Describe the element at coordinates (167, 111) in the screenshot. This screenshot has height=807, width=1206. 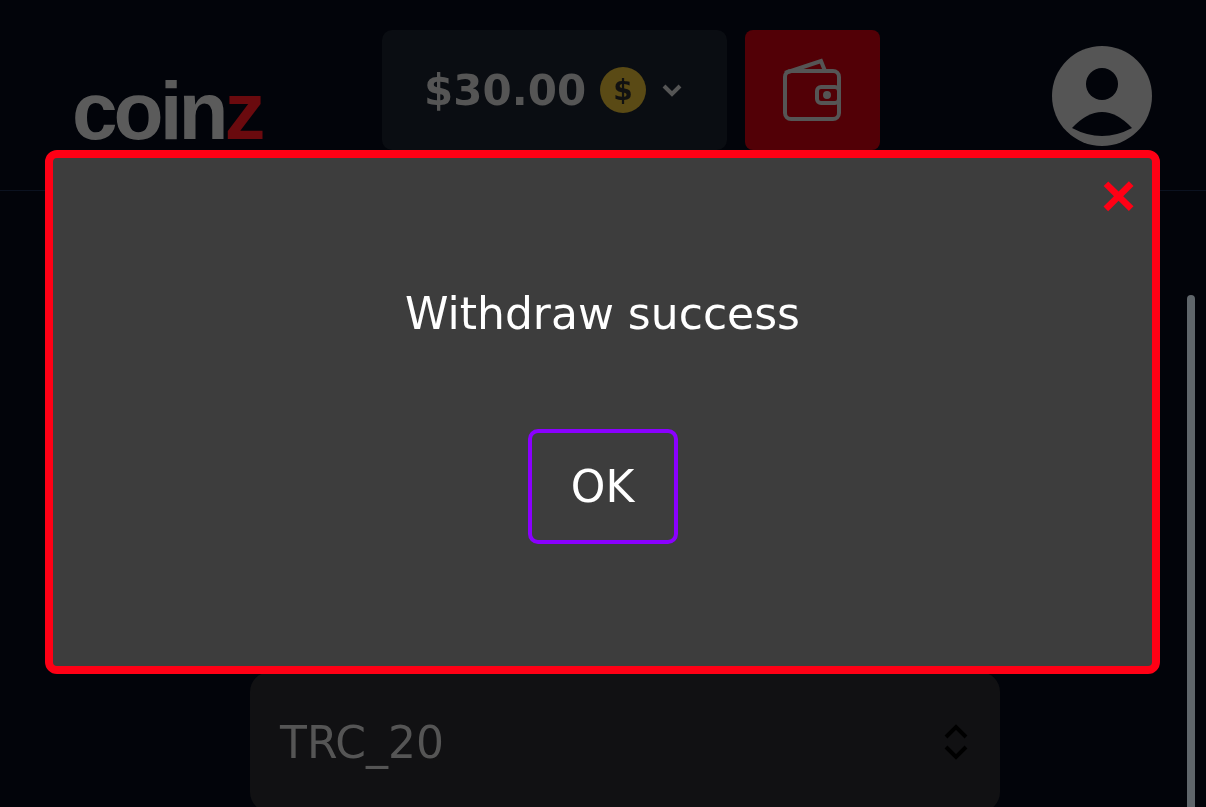
I see `logo: coinz` at that location.